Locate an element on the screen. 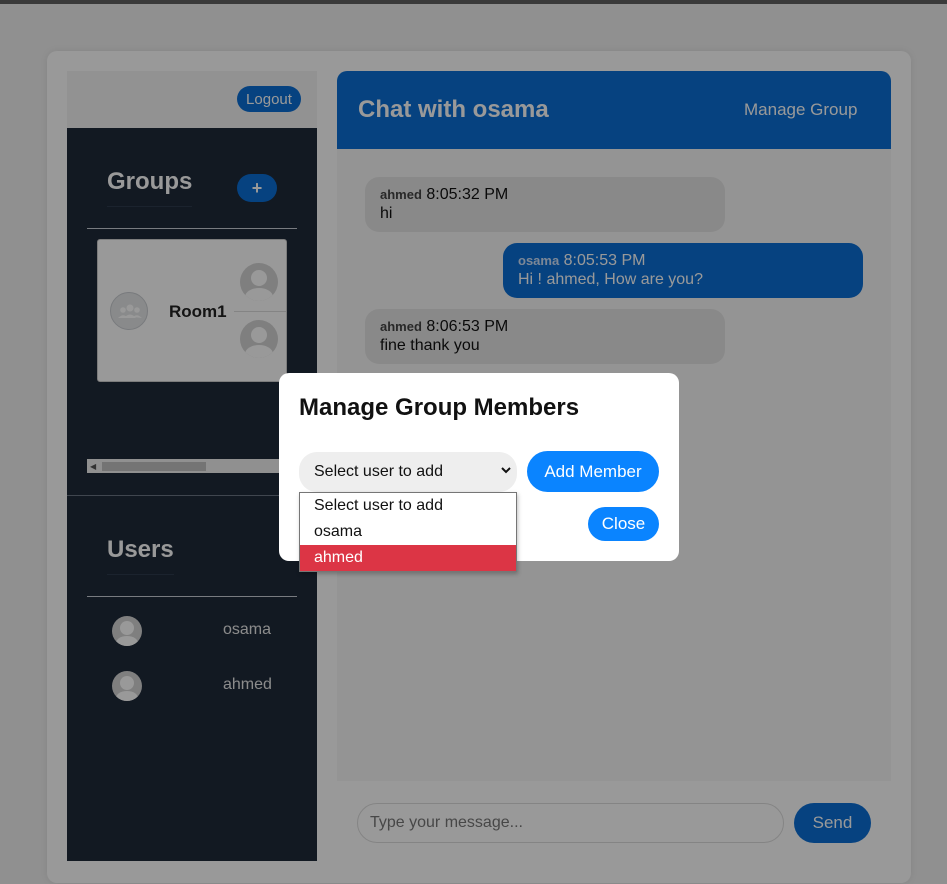  user-select: Select user to add is located at coordinates (408, 472).